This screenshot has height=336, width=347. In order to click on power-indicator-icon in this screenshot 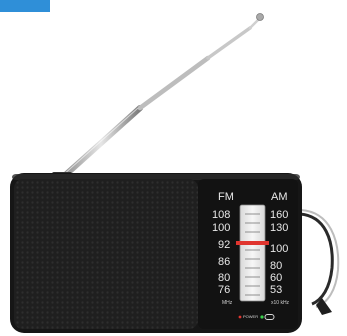, I will do `click(240, 317)`.